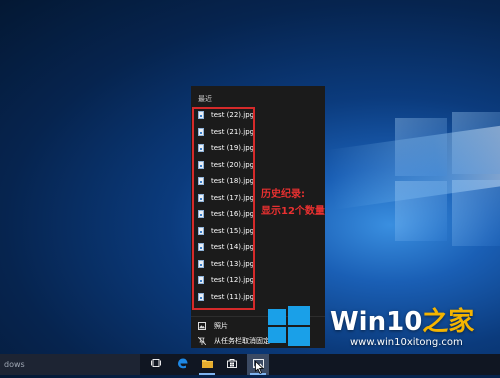 The width and height of the screenshot is (500, 378). I want to click on watermark-title: Win10之家, so click(402, 319).